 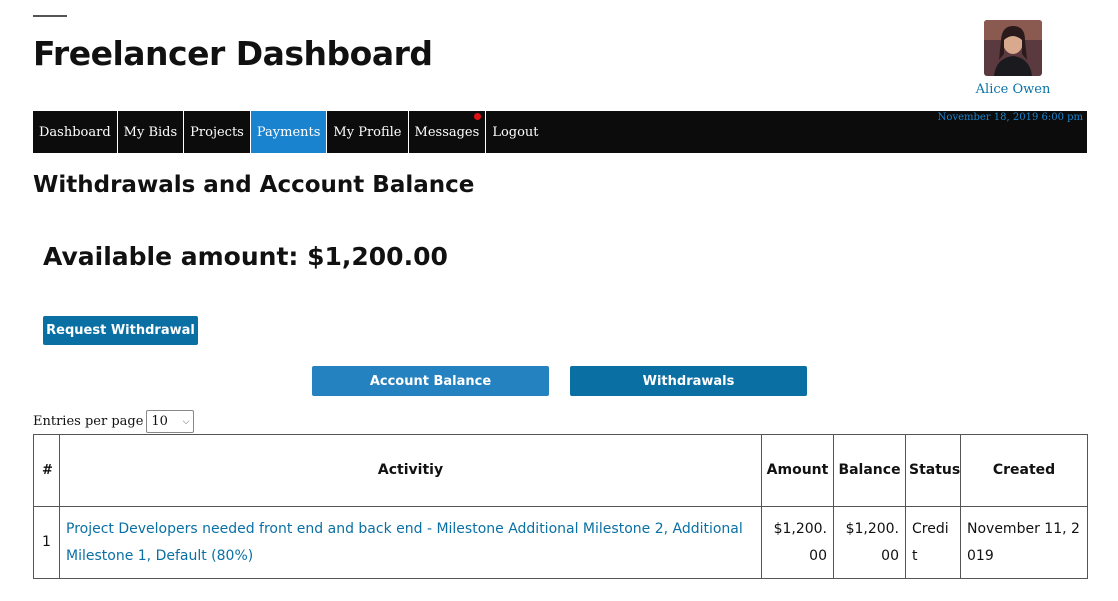 I want to click on nav-messages: Messages, so click(x=448, y=132).